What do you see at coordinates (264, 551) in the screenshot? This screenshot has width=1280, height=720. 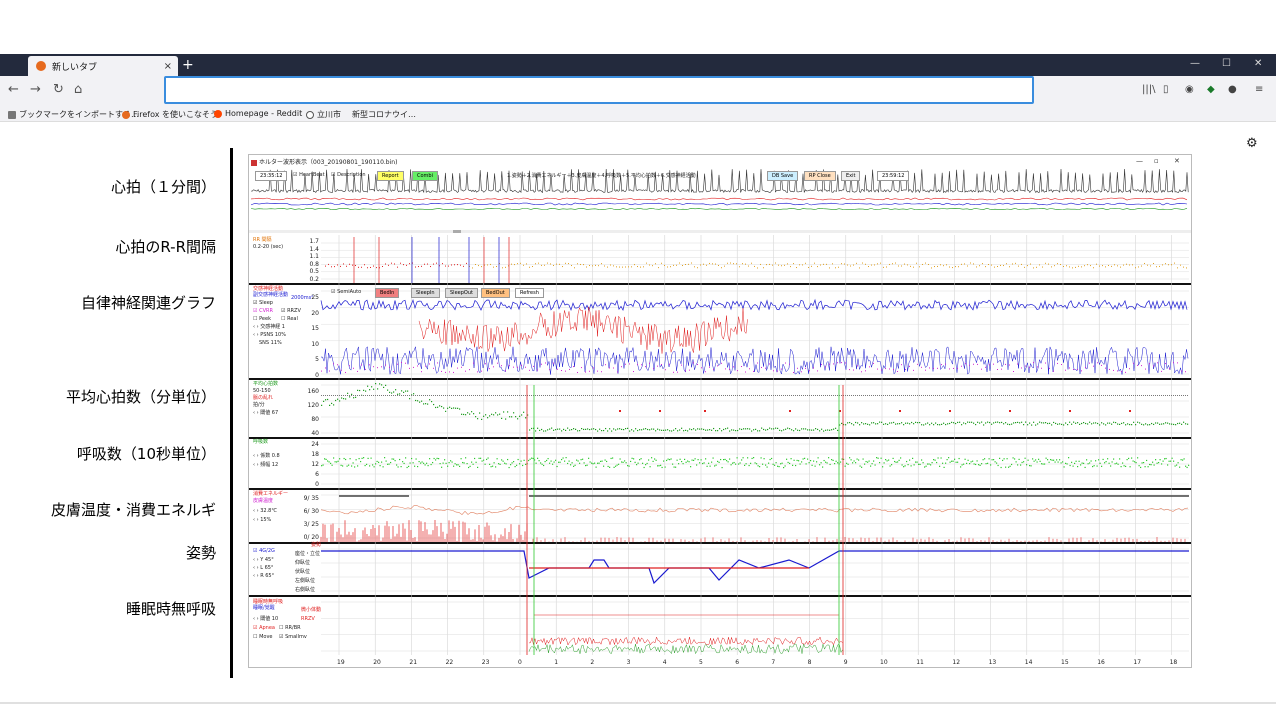 I see `posture-mode-checkbox: ☑ 4G/2G` at bounding box center [264, 551].